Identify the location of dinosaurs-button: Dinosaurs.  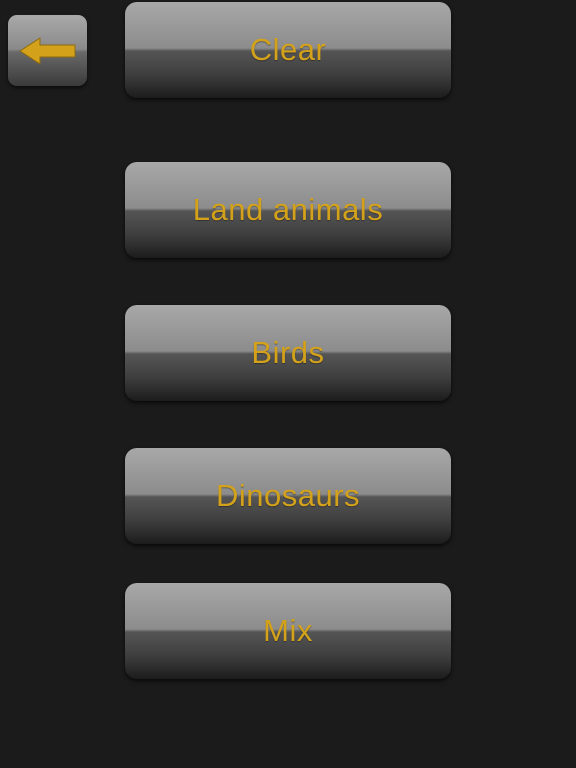
(288, 496).